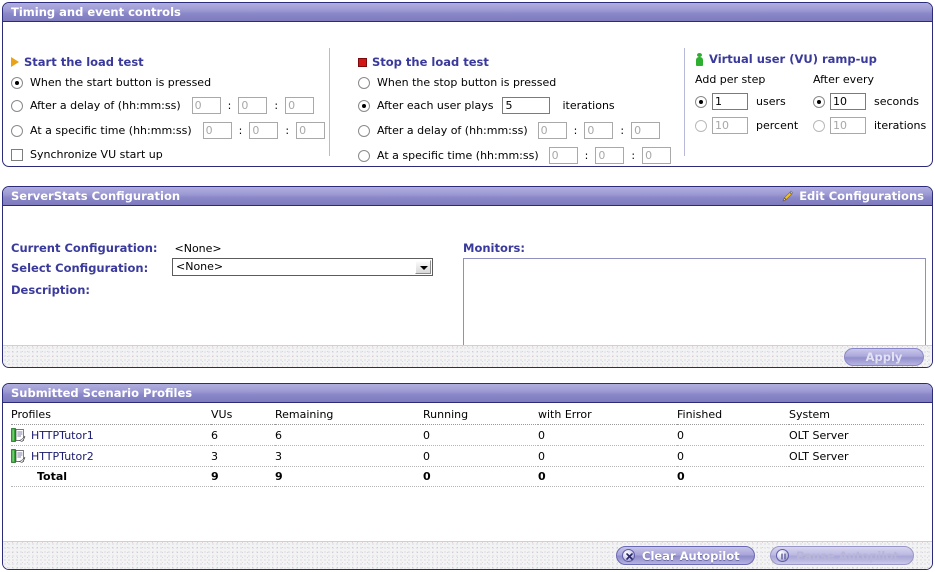 The height and width of the screenshot is (572, 935). What do you see at coordinates (50, 290) in the screenshot?
I see `description-label: Description:` at bounding box center [50, 290].